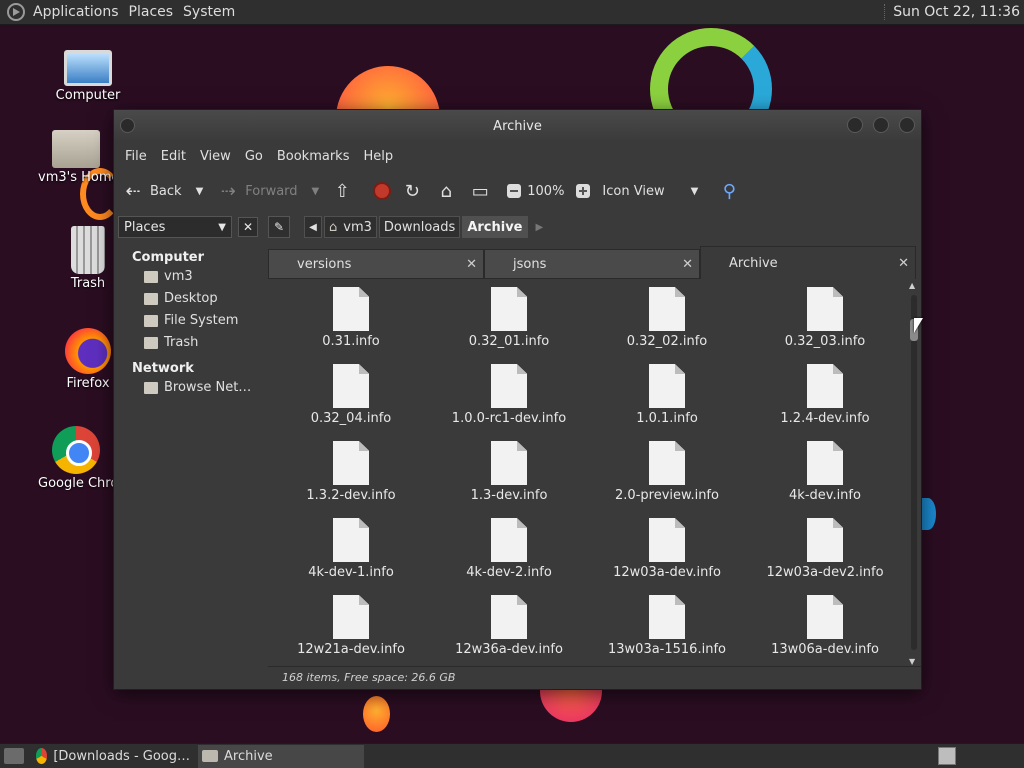  Describe the element at coordinates (825, 556) in the screenshot. I see `file-item: 12w03a-dev2.info` at that location.